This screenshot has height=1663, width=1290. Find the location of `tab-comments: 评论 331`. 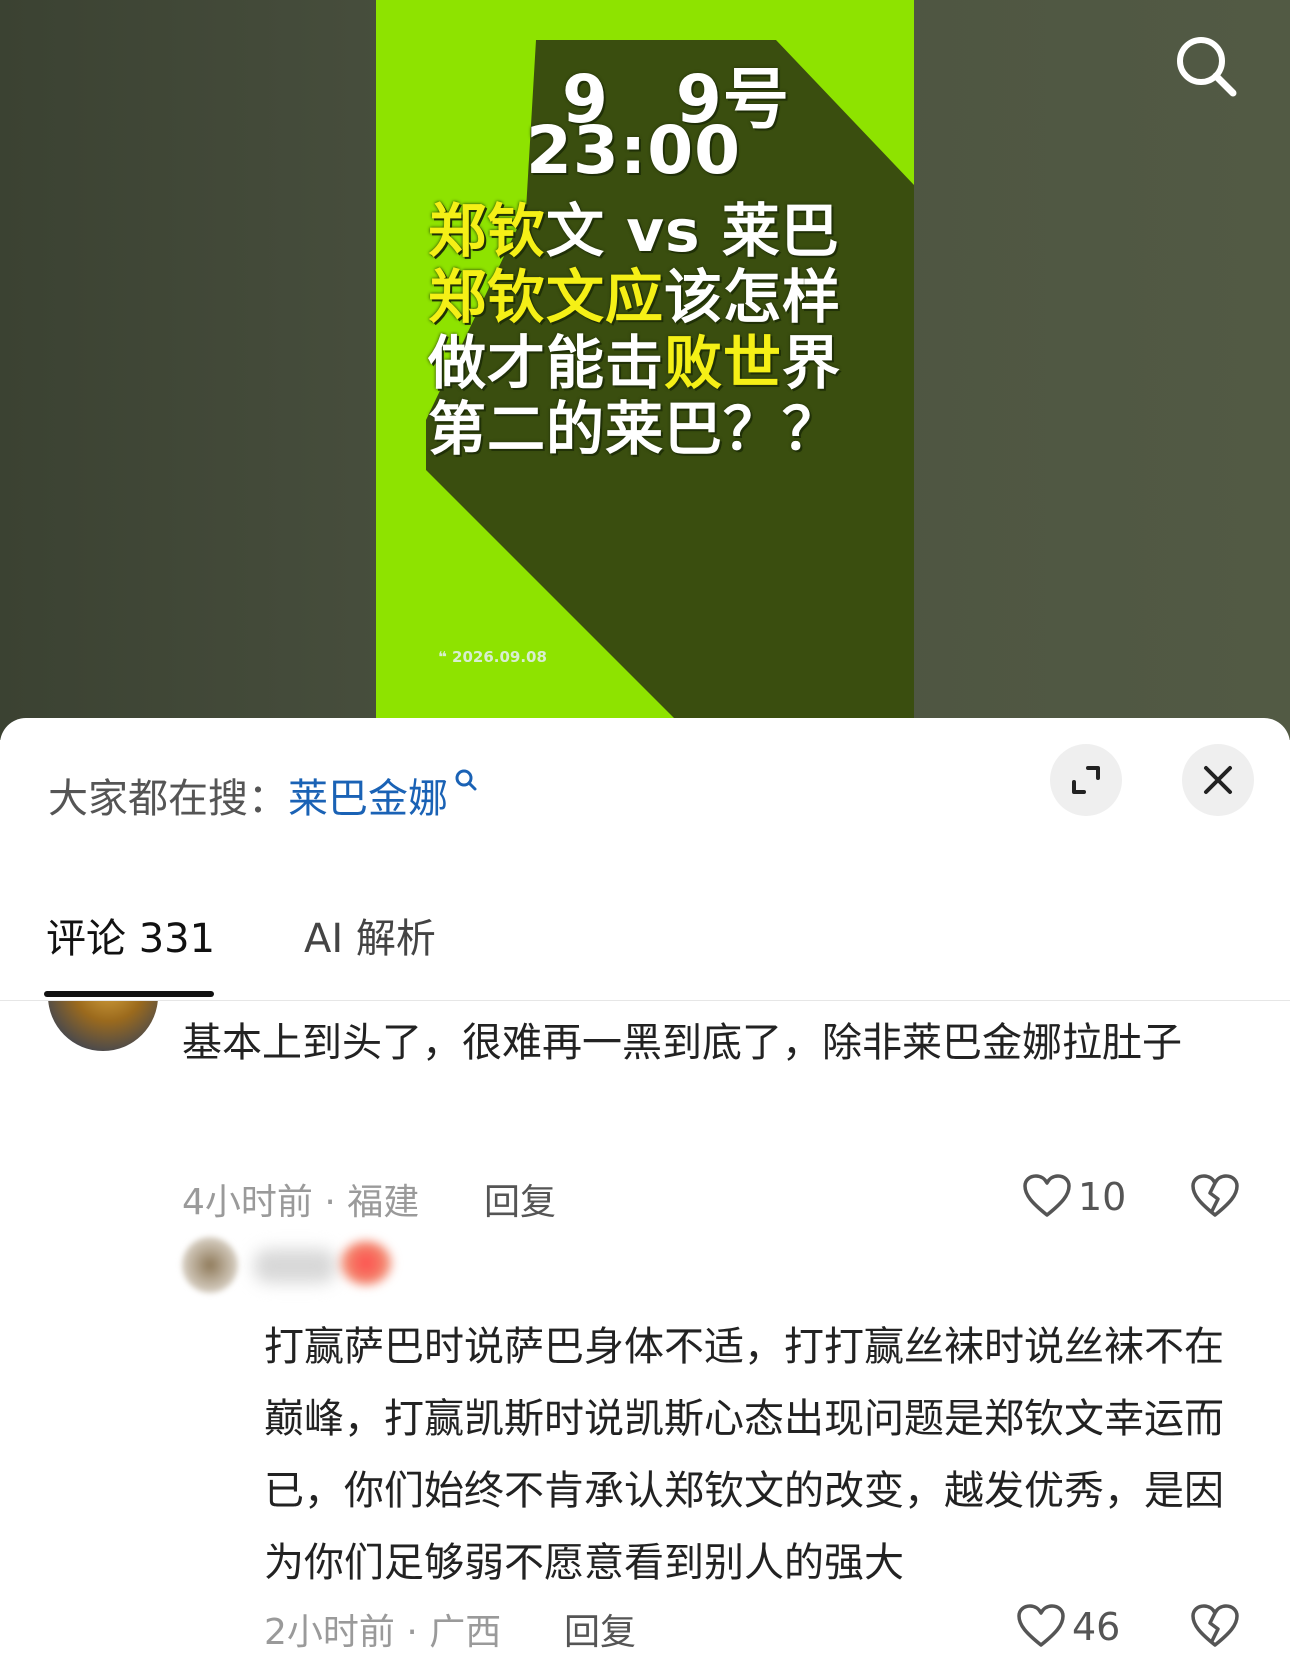

tab-comments: 评论 331 is located at coordinates (130, 935).